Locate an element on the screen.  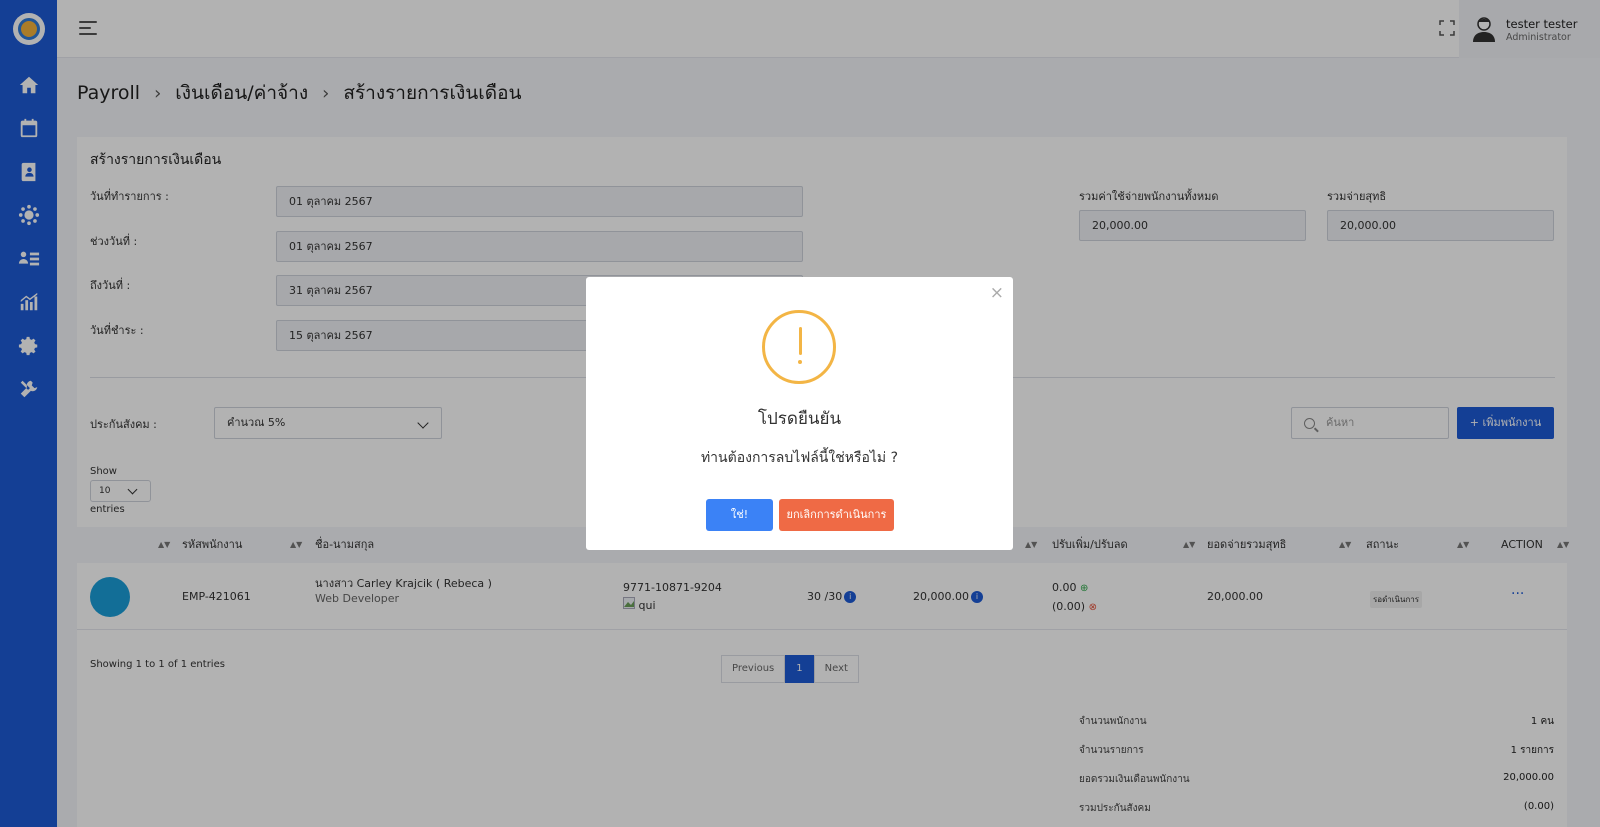
warning-icon is located at coordinates (799, 347).